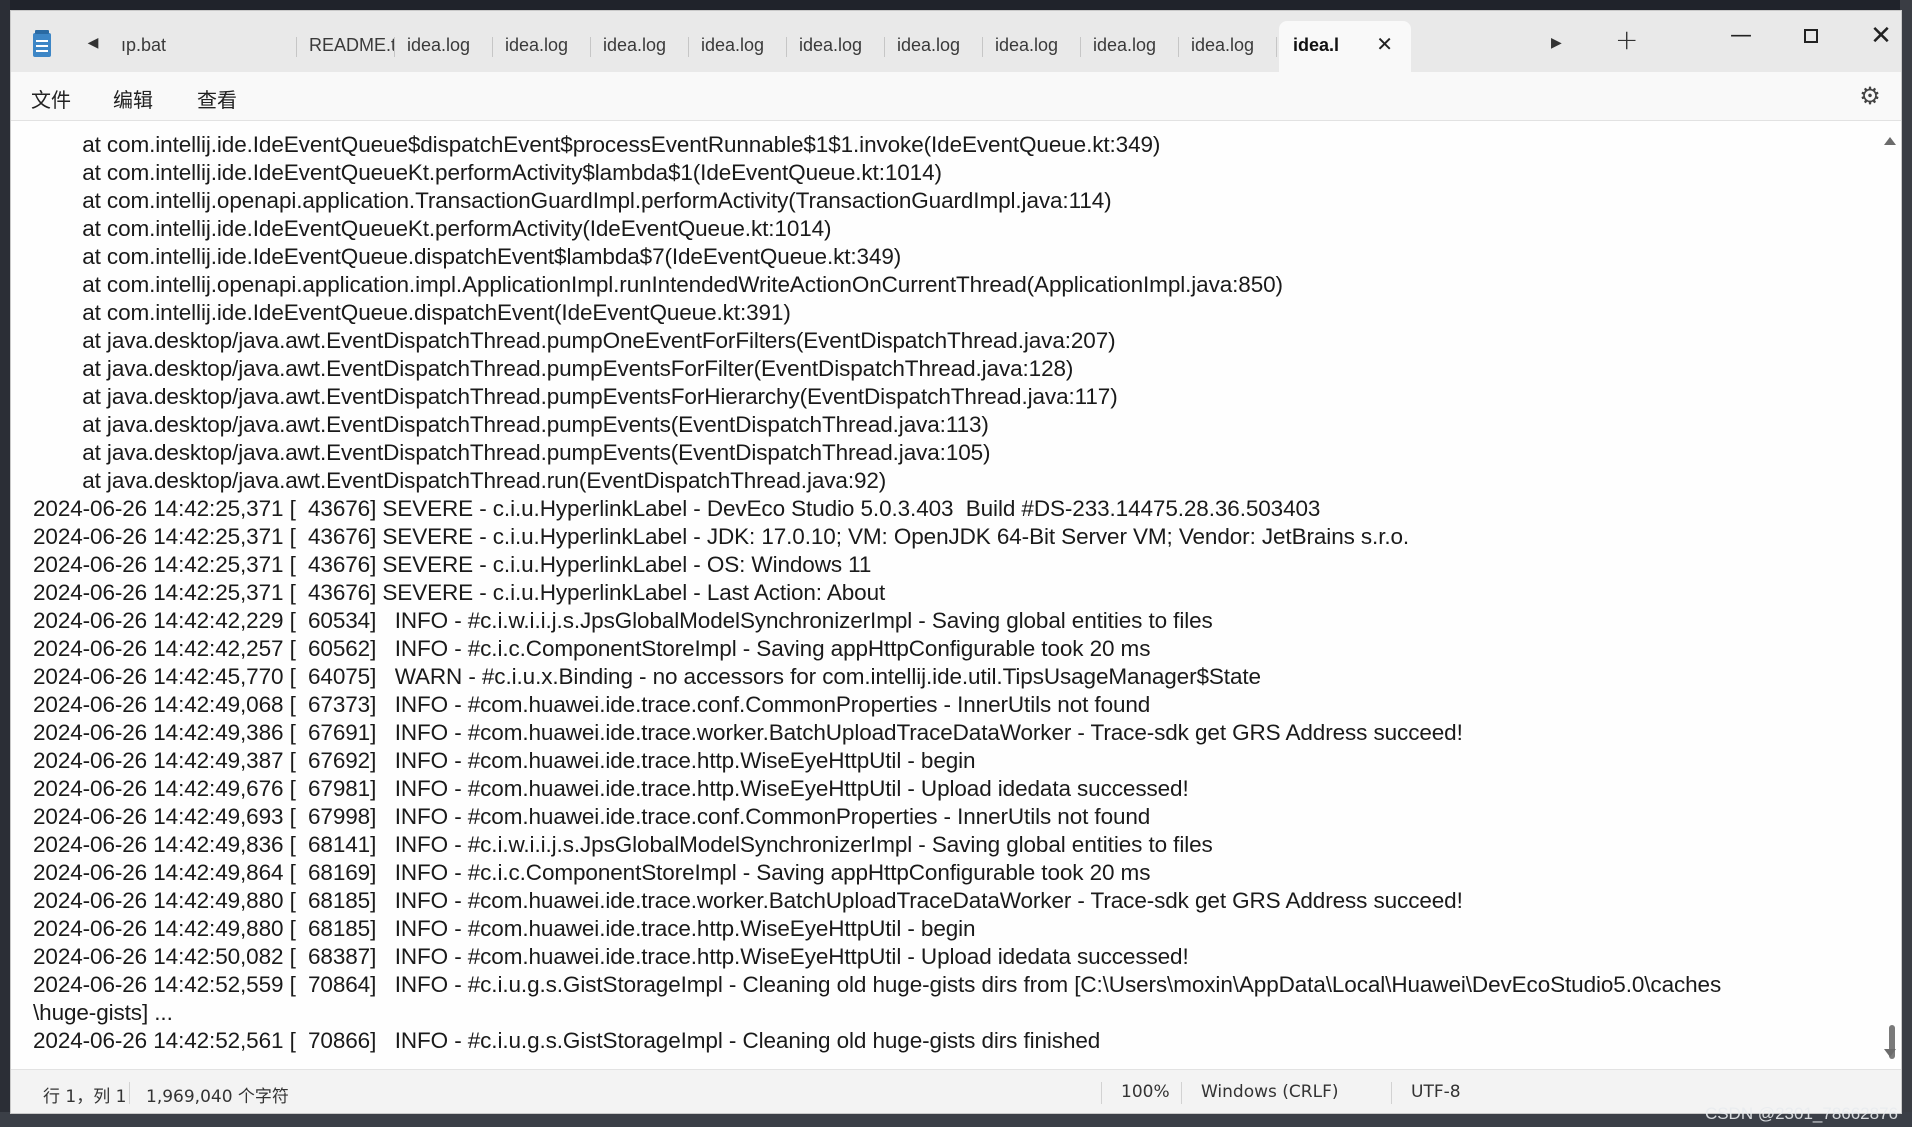 The width and height of the screenshot is (1912, 1127). What do you see at coordinates (144, 45) in the screenshot?
I see `tab-label: ıp.bat` at bounding box center [144, 45].